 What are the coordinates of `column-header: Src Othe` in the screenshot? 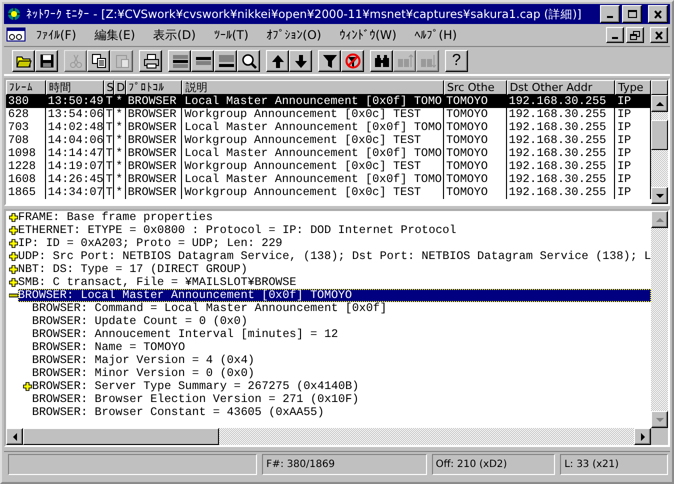 It's located at (475, 87).